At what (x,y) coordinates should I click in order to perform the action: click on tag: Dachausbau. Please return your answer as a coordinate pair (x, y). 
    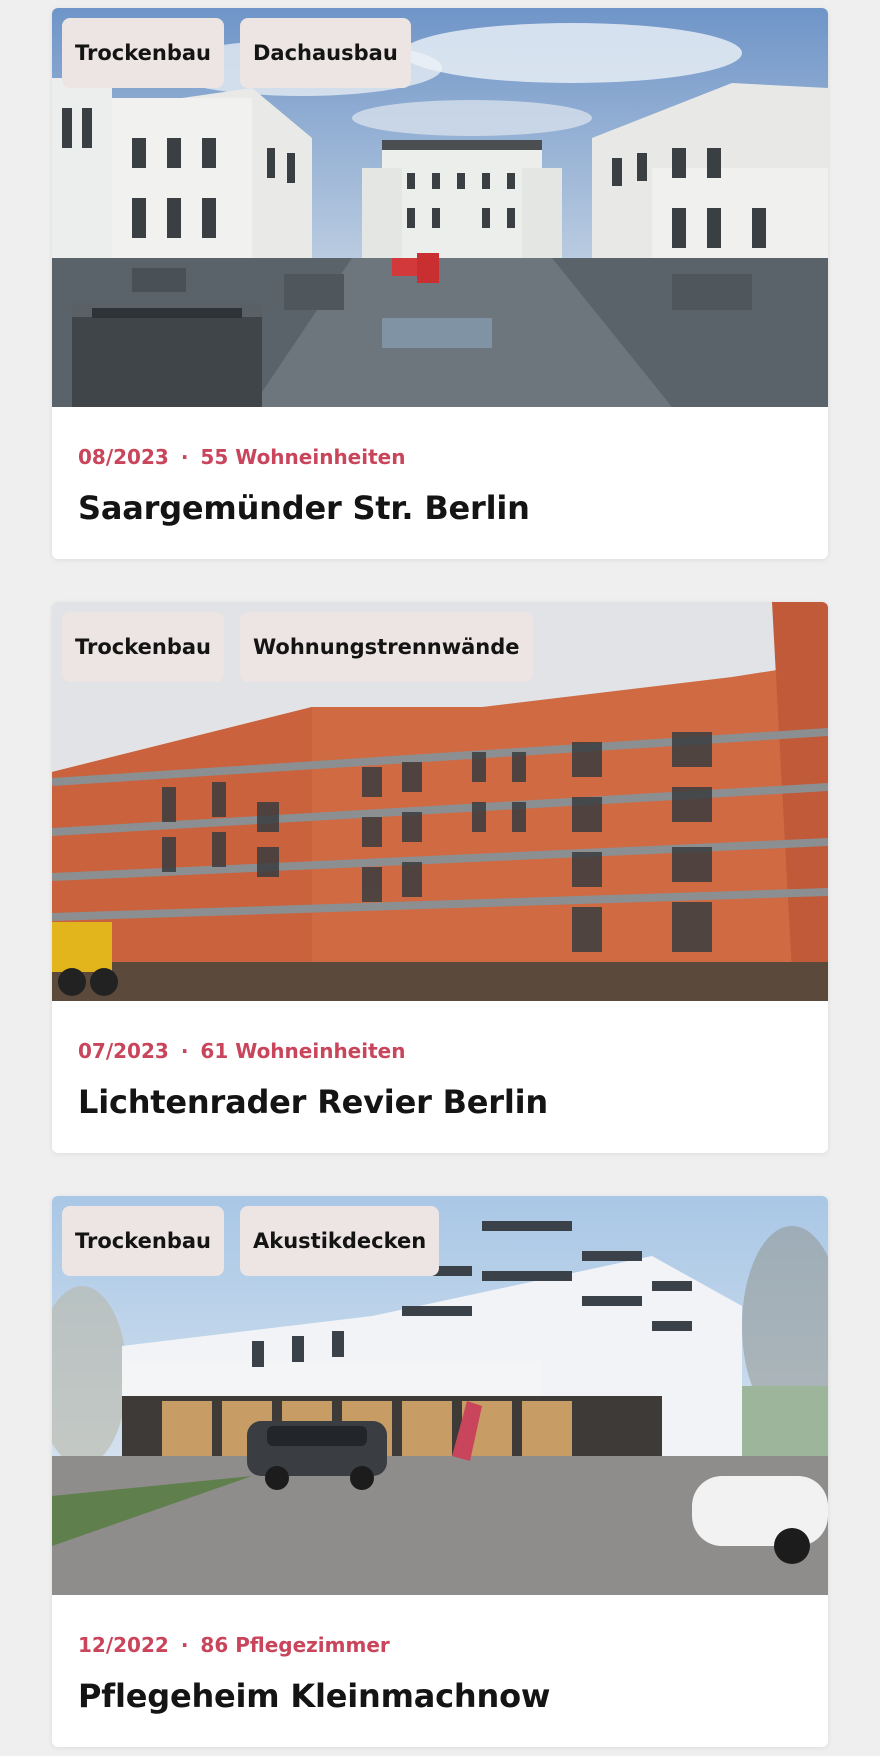
    Looking at the image, I should click on (325, 53).